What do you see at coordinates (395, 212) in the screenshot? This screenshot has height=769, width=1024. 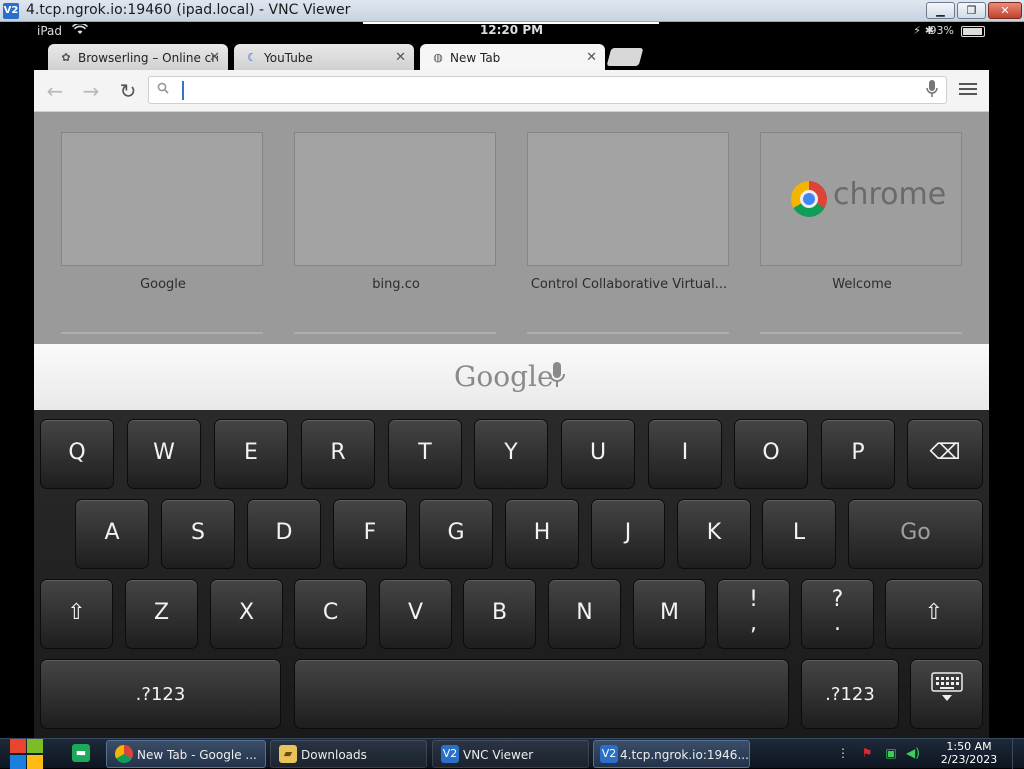 I see `most-visited-tile: bing.co` at bounding box center [395, 212].